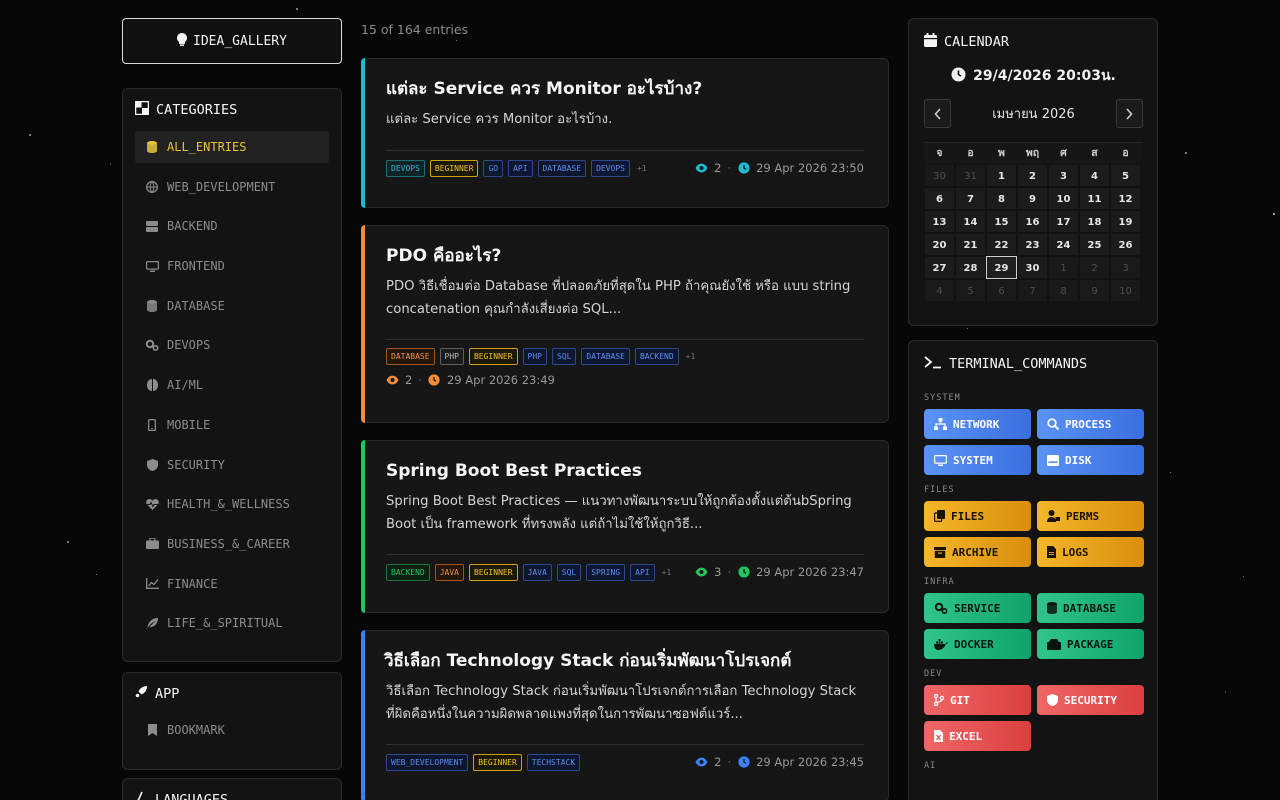 This screenshot has width=1280, height=800. I want to click on calendar-day: 16, so click(1032, 221).